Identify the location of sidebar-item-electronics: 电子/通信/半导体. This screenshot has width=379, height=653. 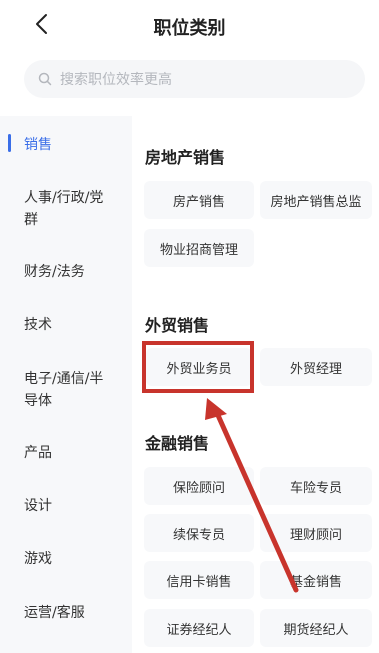
(66, 390).